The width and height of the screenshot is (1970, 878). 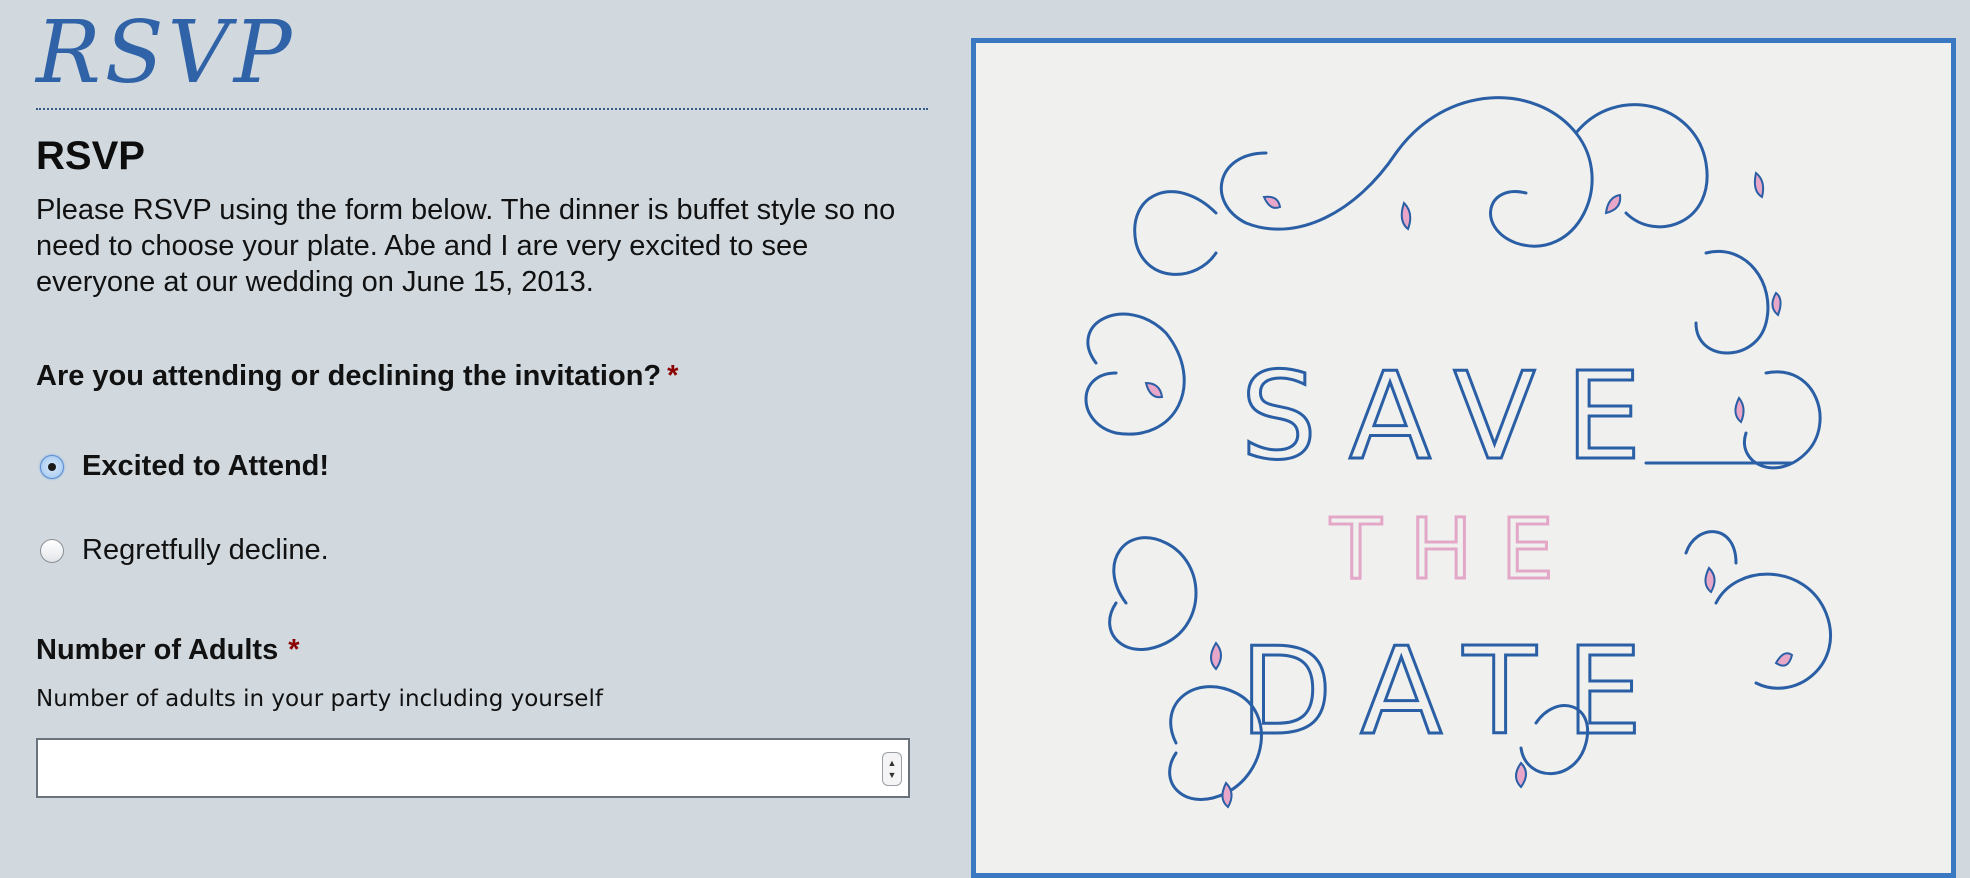 I want to click on date-text: DATE, so click(x=1456, y=692).